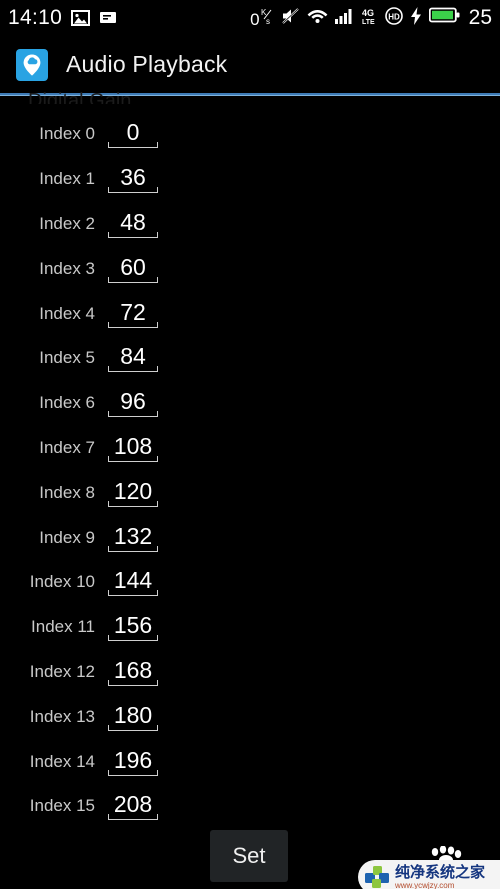 This screenshot has width=500, height=889. What do you see at coordinates (67, 179) in the screenshot?
I see `index-row-label: Index 1` at bounding box center [67, 179].